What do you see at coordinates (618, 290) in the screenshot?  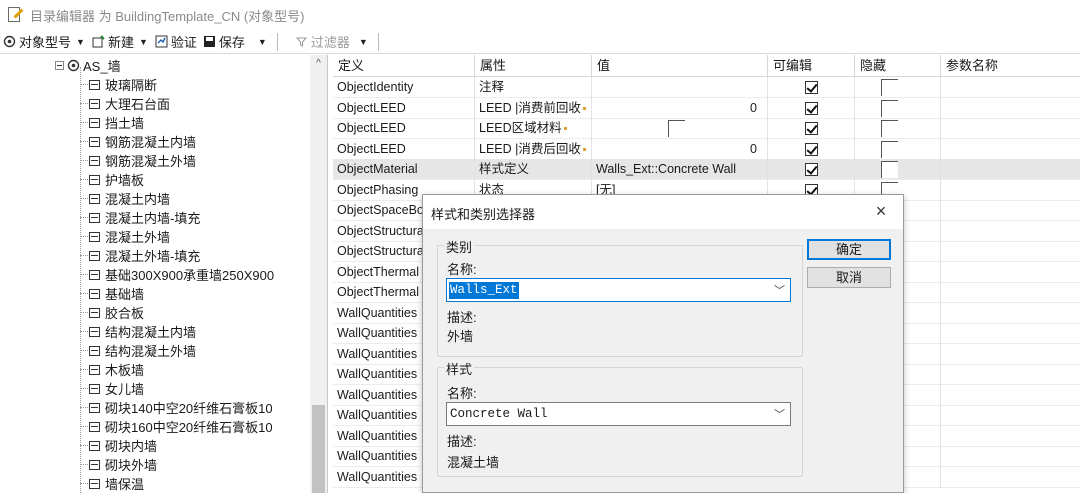 I see `category-name-select: Walls_Ext ﹀` at bounding box center [618, 290].